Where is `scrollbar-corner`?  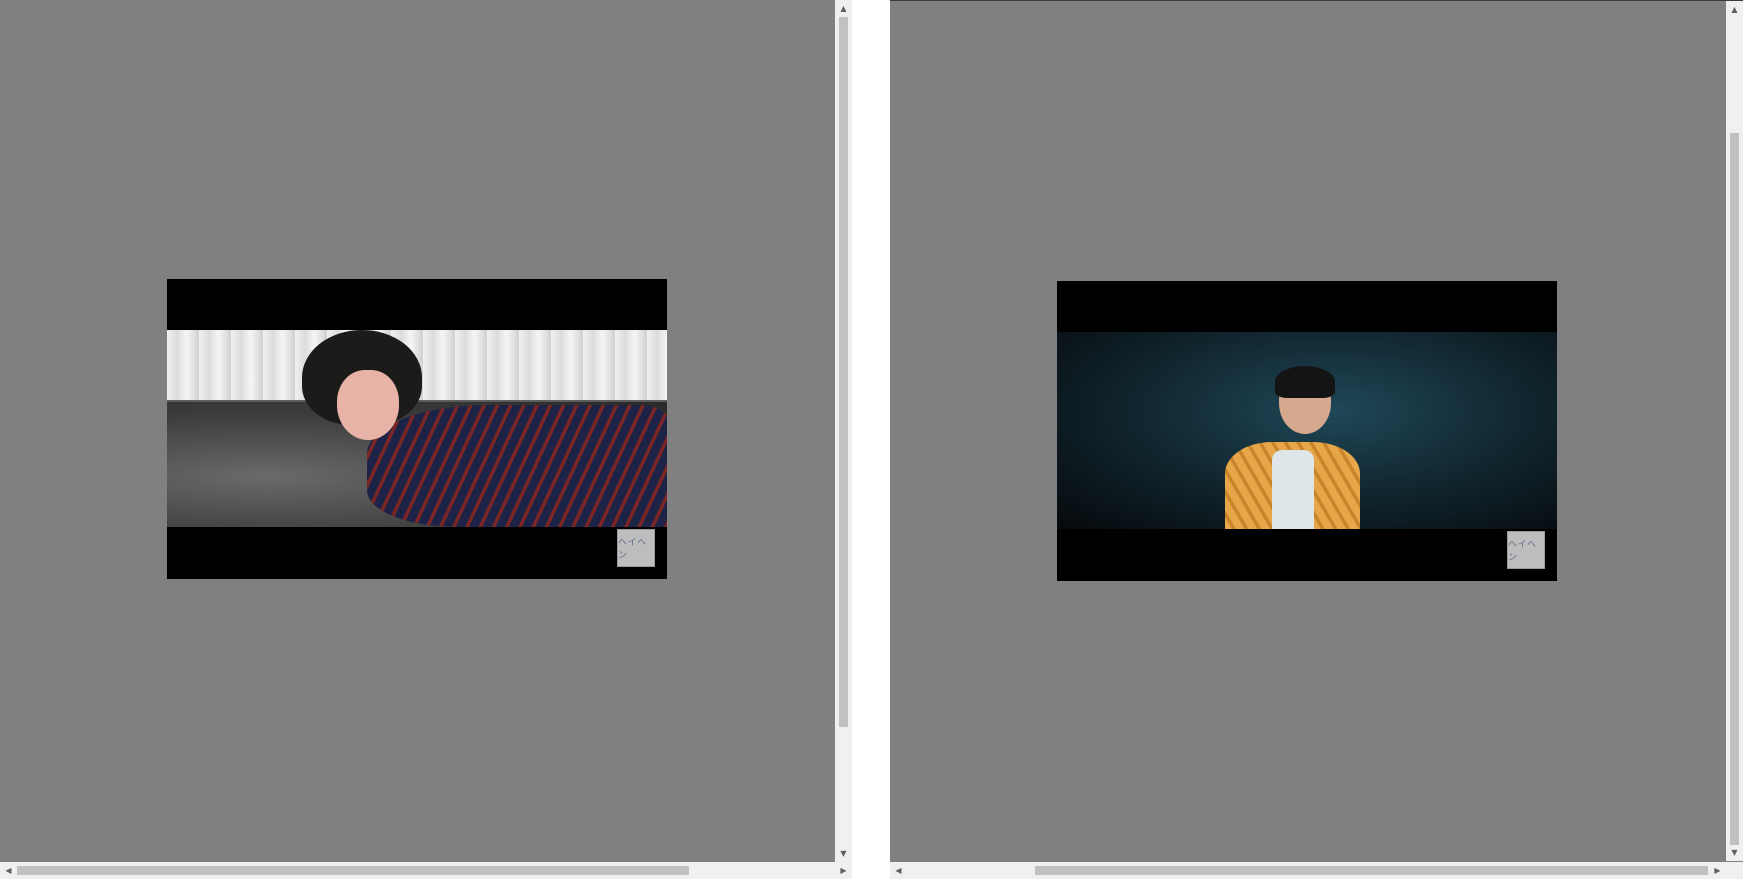
scrollbar-corner is located at coordinates (1734, 870).